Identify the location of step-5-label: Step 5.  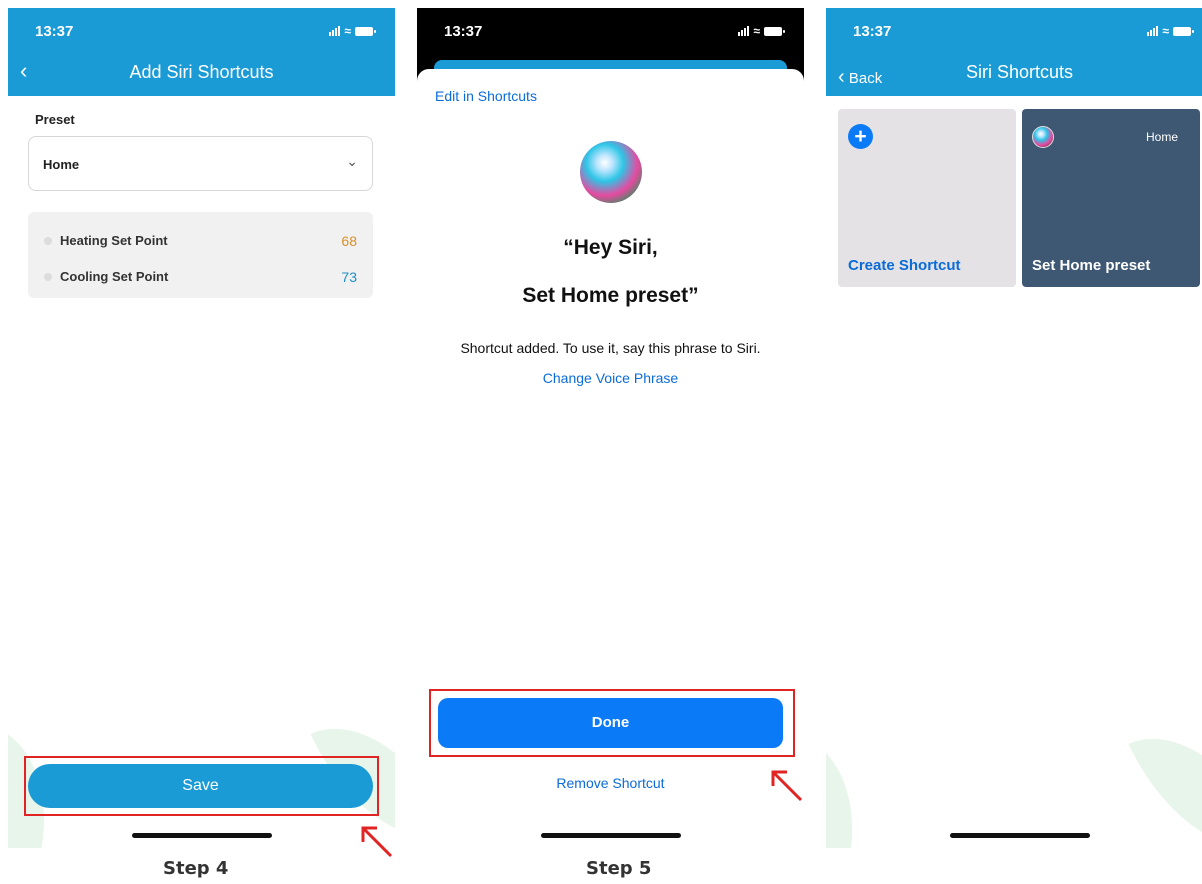
(619, 868).